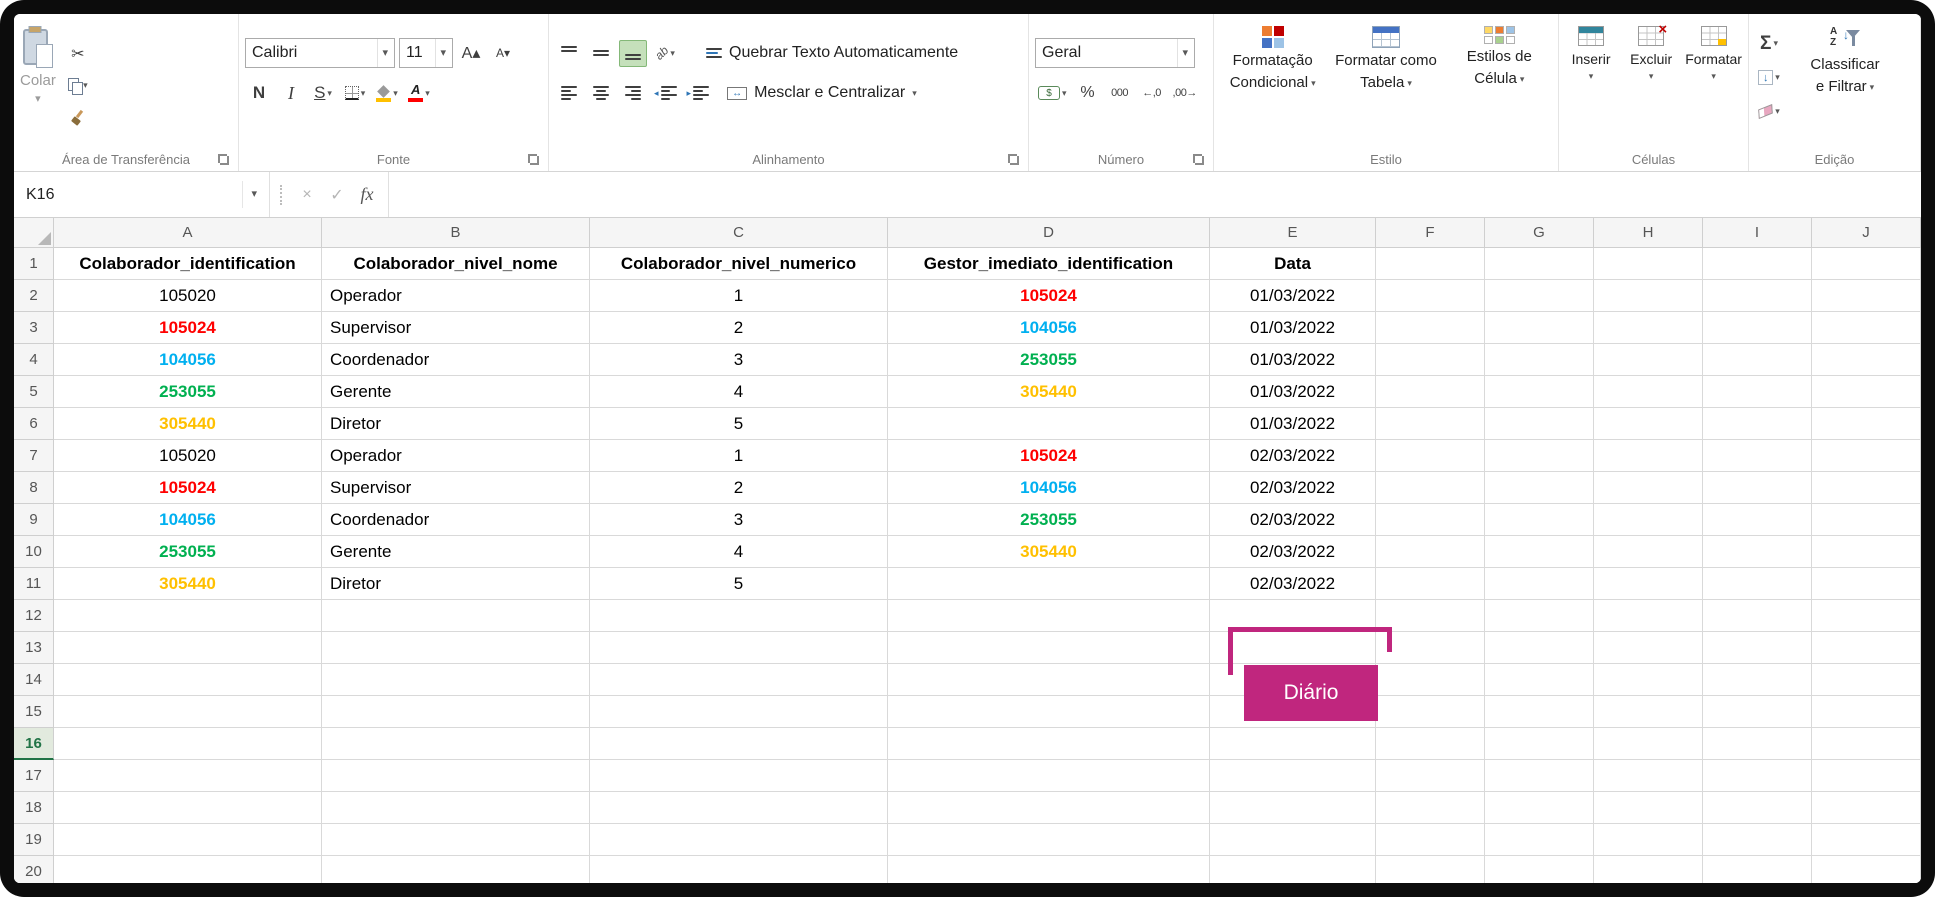  Describe the element at coordinates (1648, 264) in the screenshot. I see `cell-H1` at that location.